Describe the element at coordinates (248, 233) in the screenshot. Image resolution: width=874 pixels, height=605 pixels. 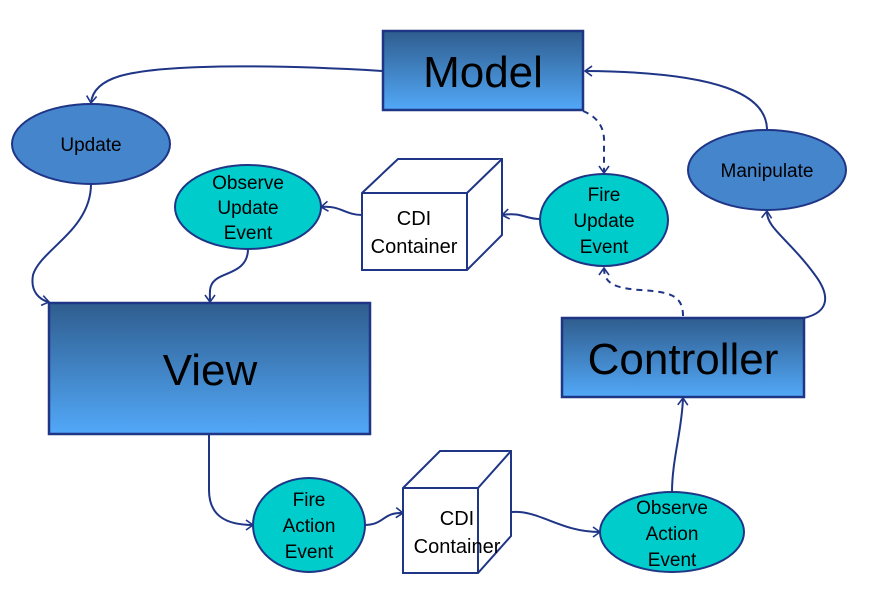
I see `observe-update-event-line-3: Event` at that location.